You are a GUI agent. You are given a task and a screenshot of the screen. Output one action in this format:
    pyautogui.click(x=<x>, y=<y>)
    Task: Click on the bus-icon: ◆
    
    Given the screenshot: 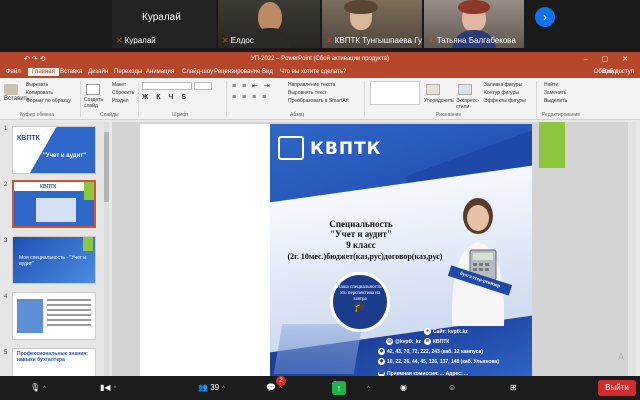 What is the action you would take?
    pyautogui.click(x=381, y=351)
    